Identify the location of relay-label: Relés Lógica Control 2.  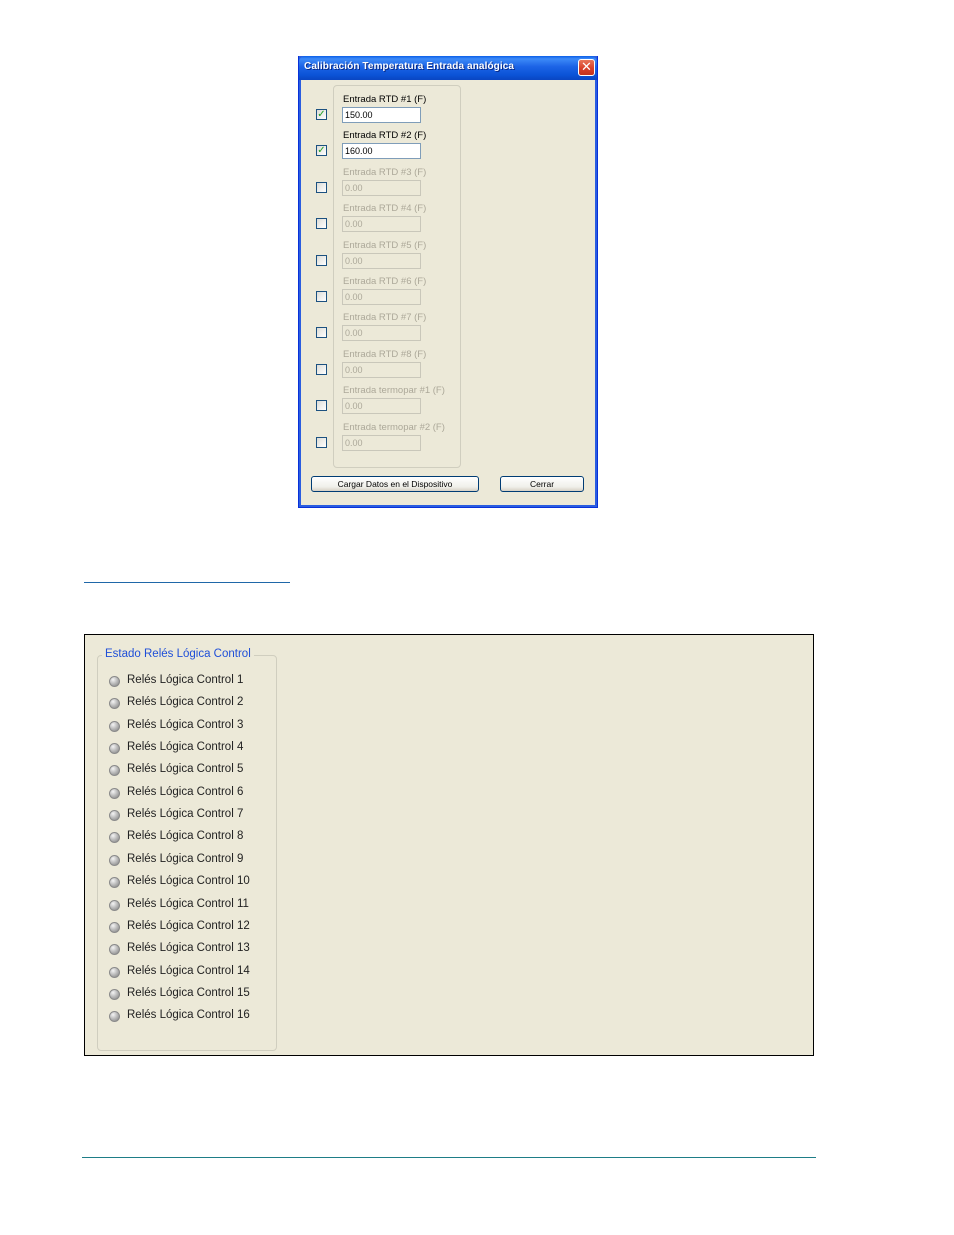
(185, 702).